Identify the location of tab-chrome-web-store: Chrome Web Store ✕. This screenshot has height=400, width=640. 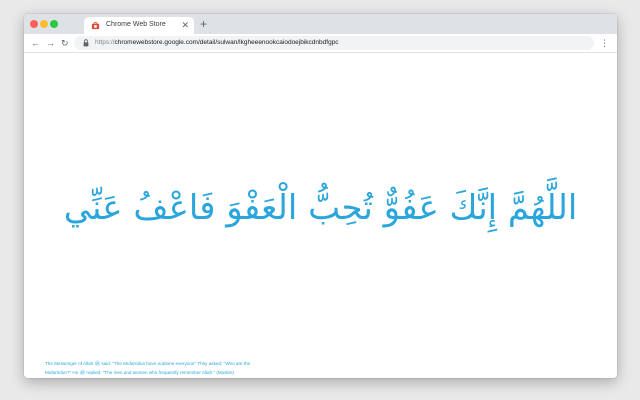
(139, 25).